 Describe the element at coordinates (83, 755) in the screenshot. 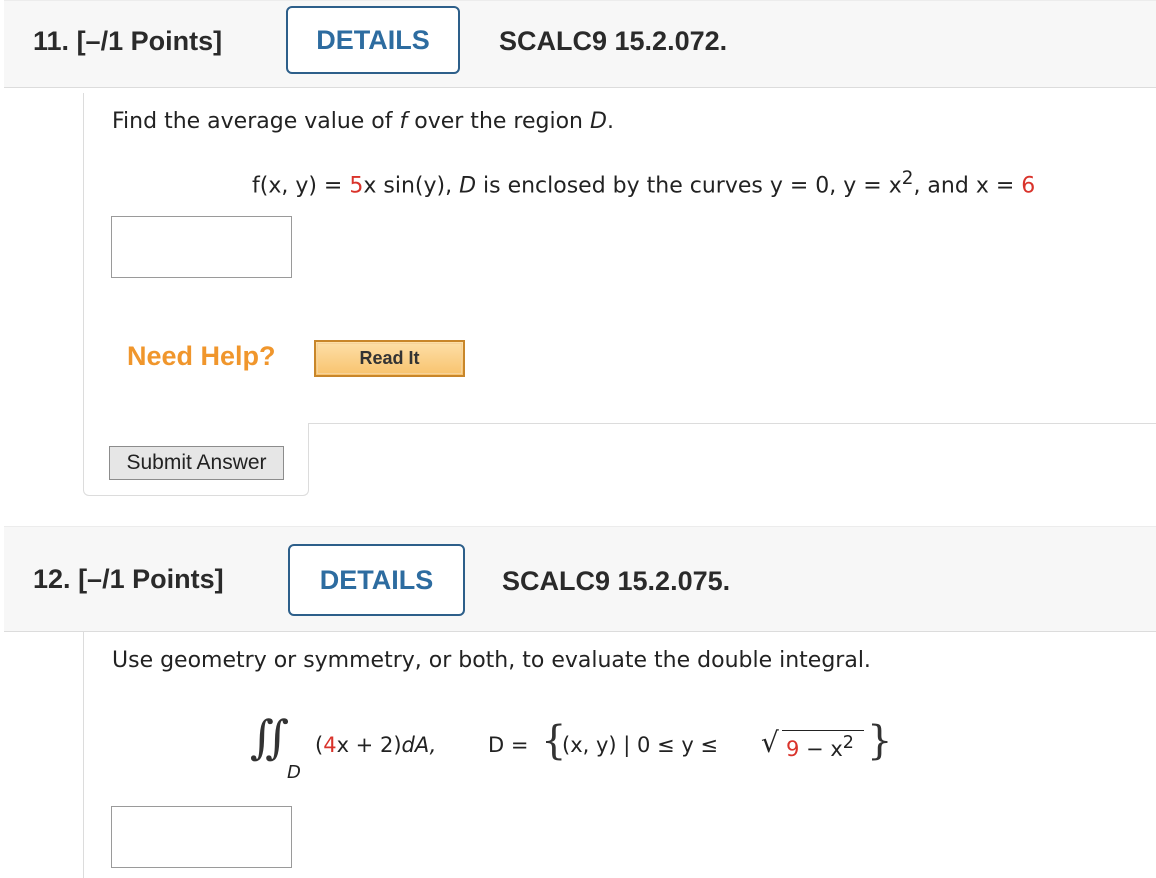

I see `q12-body-border` at that location.